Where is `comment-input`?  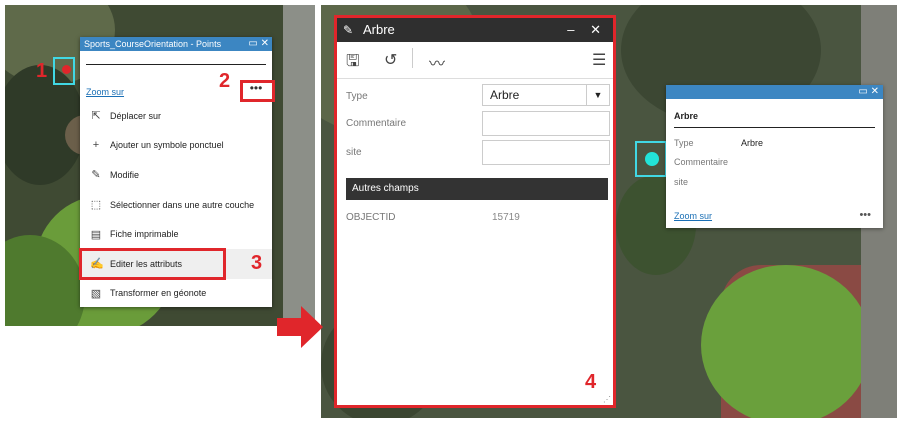 comment-input is located at coordinates (546, 123).